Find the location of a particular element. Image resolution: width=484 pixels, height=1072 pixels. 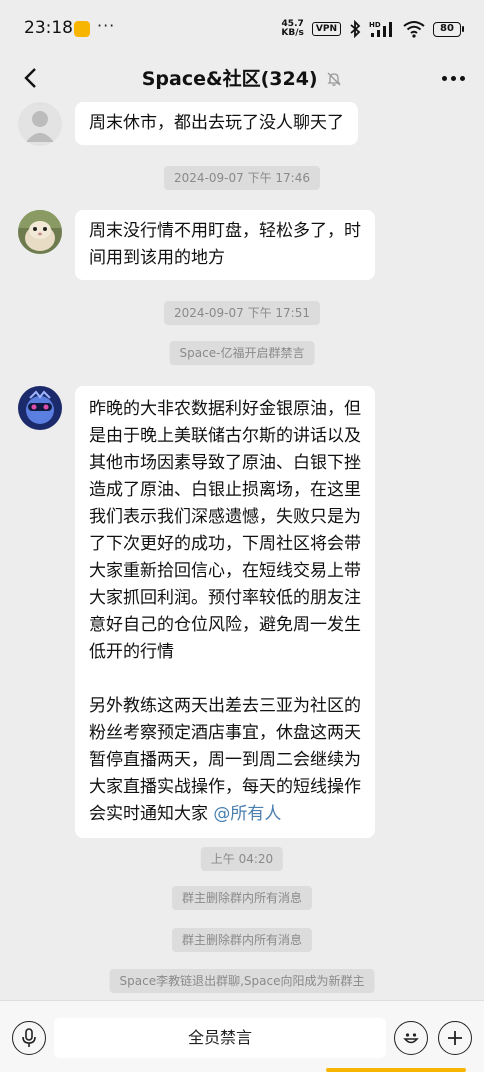

add-button is located at coordinates (455, 1038).